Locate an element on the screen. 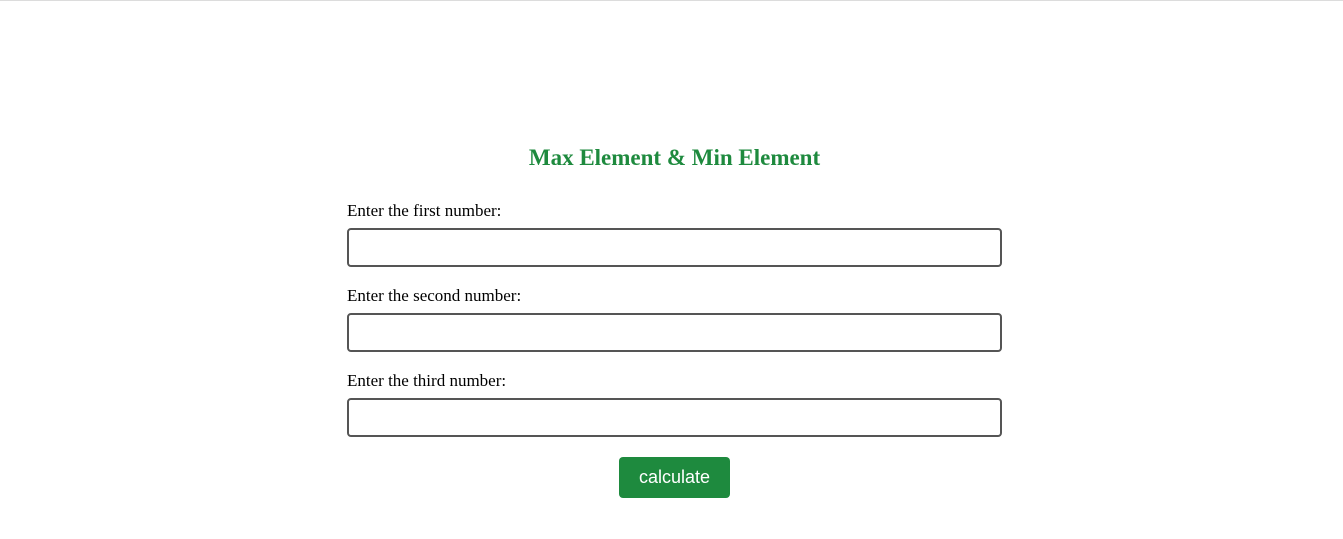 The image size is (1343, 539). button-row: calculate is located at coordinates (674, 477).